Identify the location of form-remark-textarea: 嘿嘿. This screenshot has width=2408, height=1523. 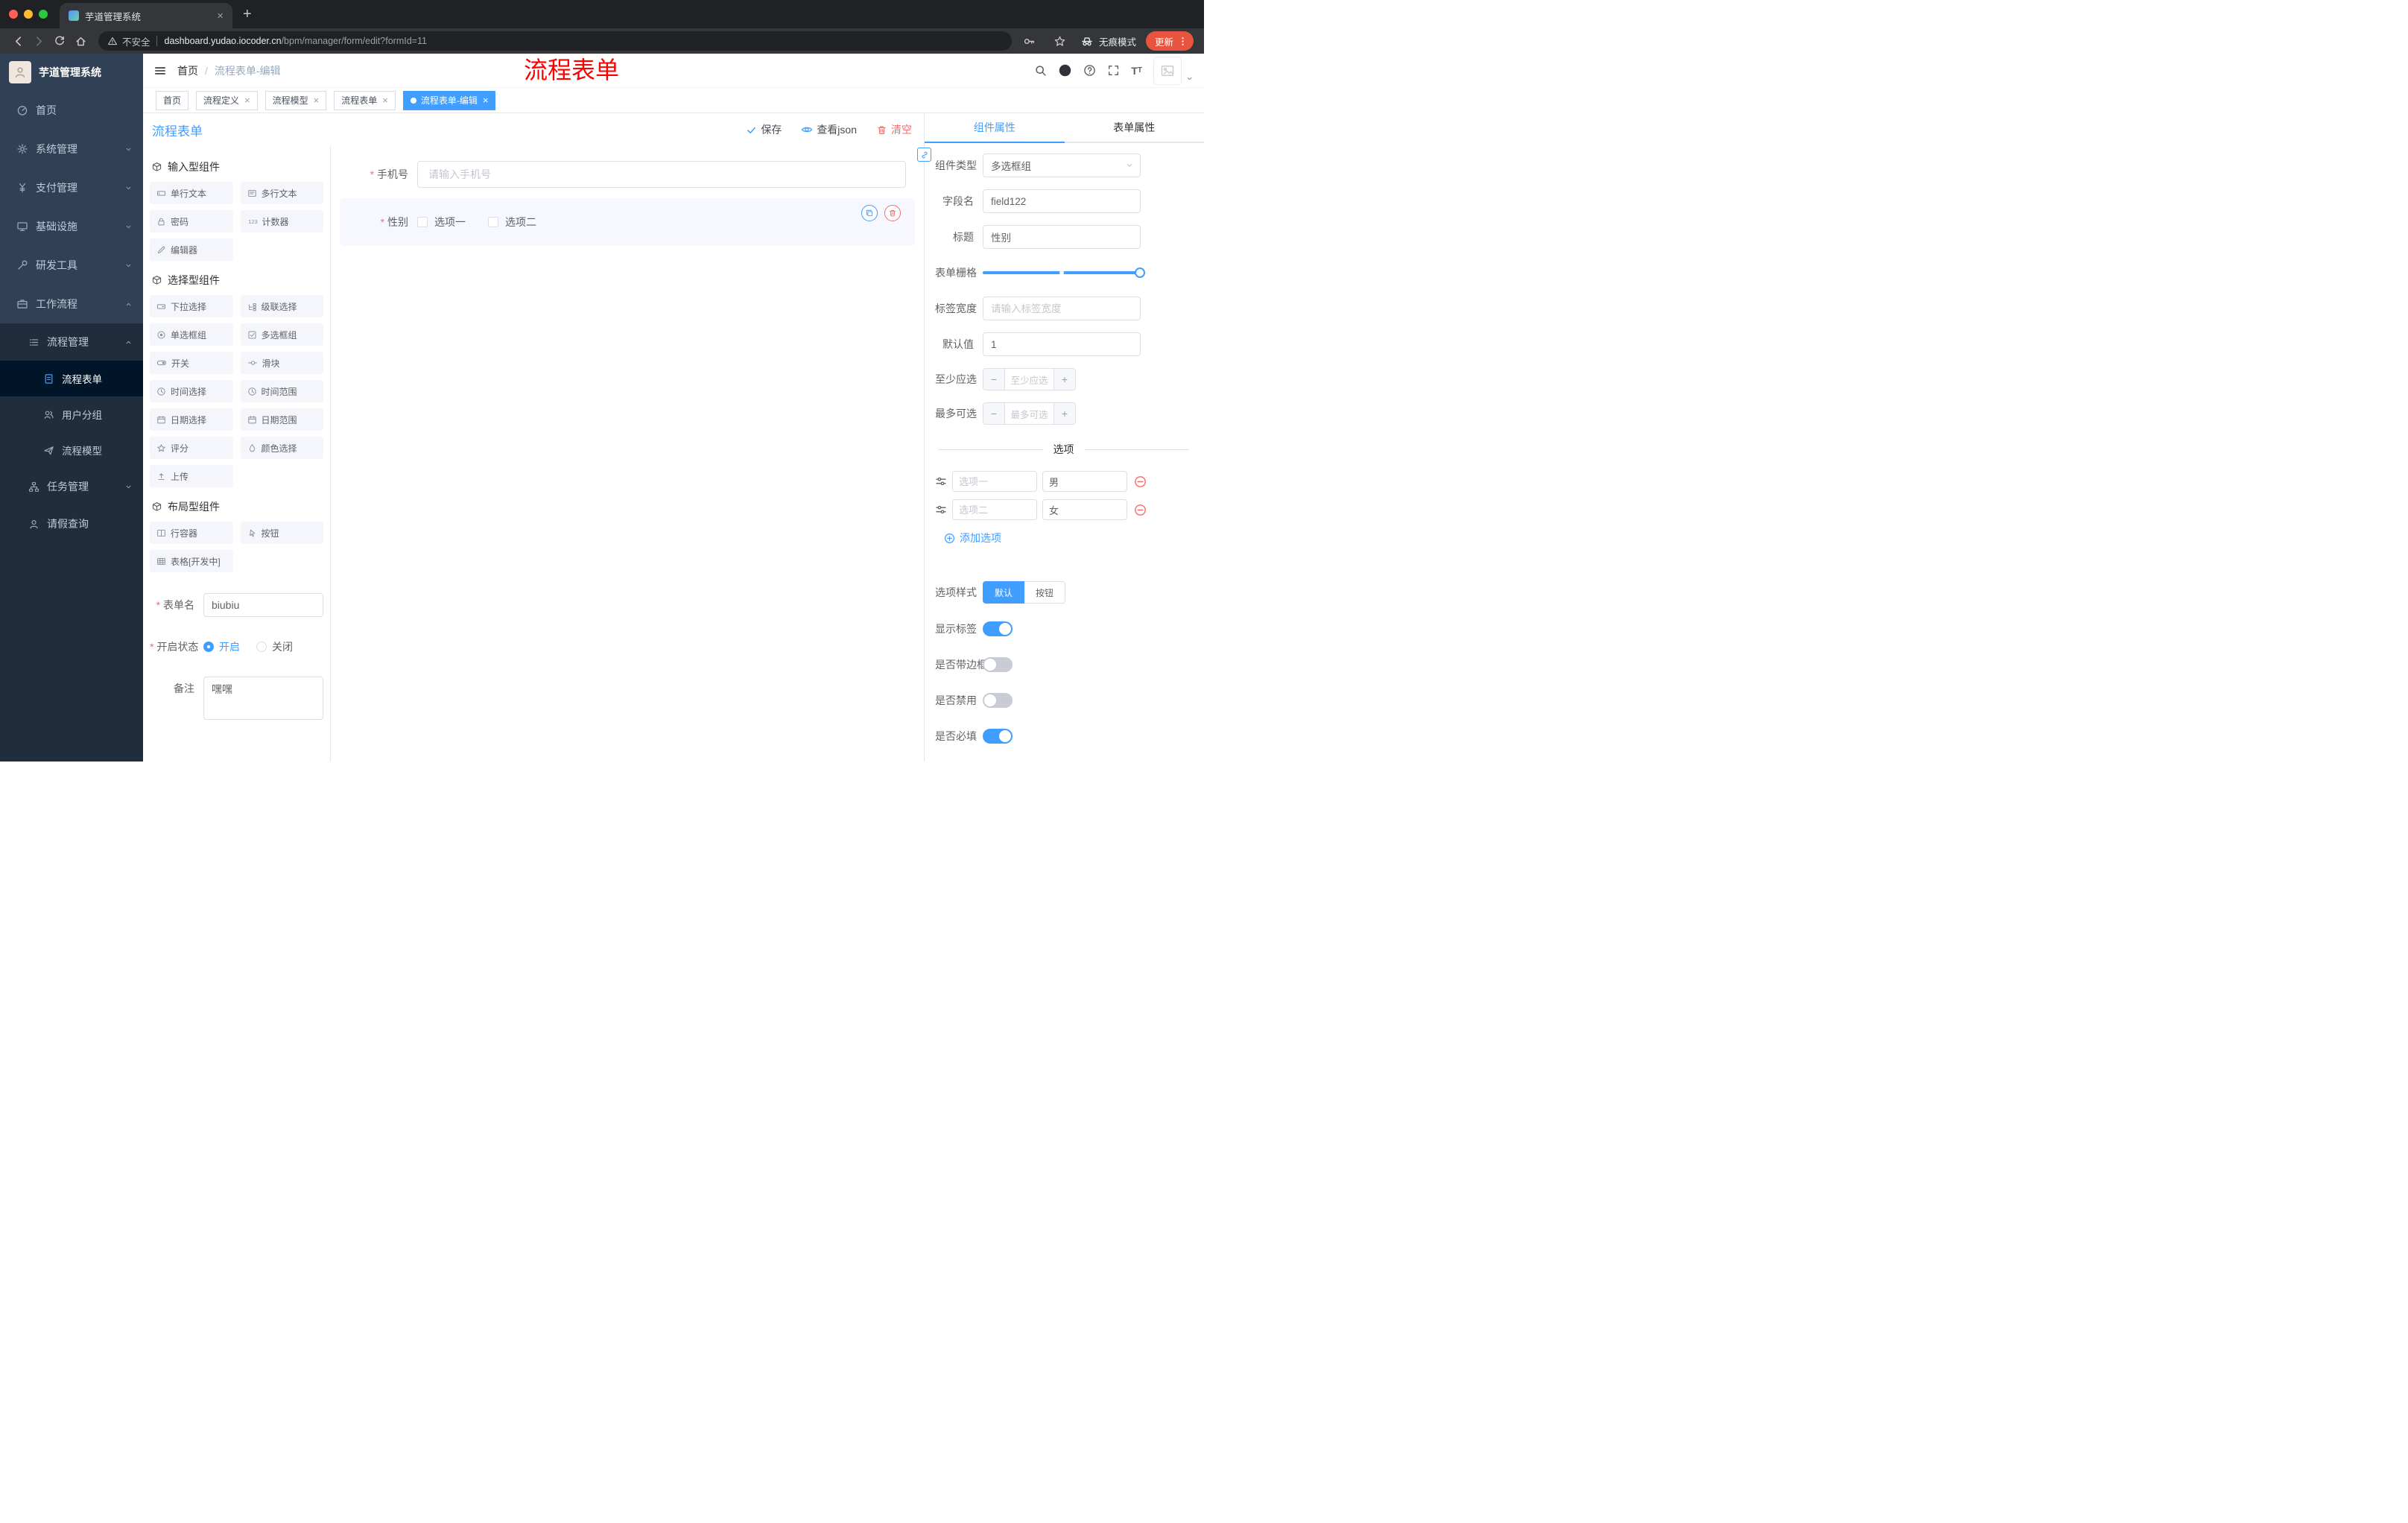
(263, 698).